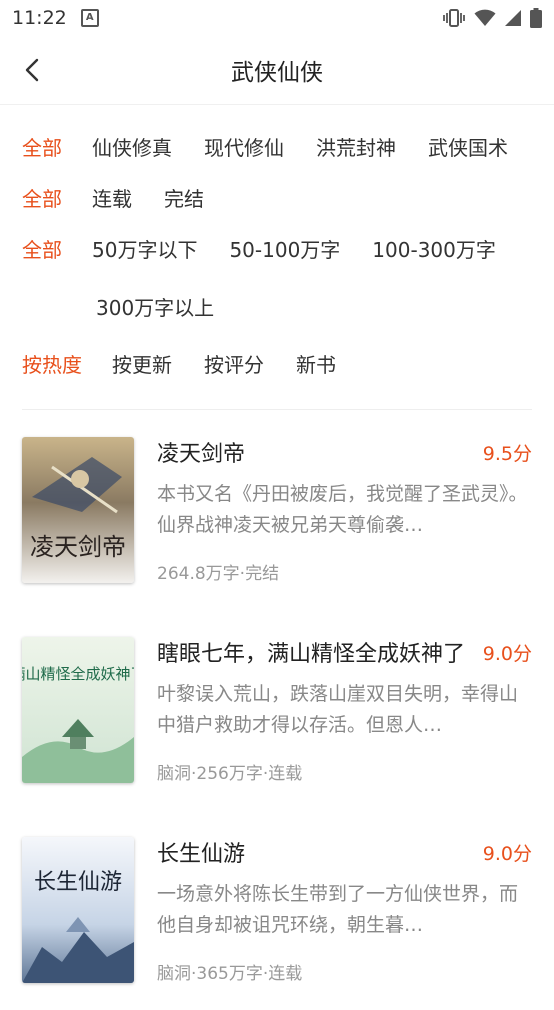 The height and width of the screenshot is (1010, 554). Describe the element at coordinates (89, 18) in the screenshot. I see `notification-icon: A` at that location.